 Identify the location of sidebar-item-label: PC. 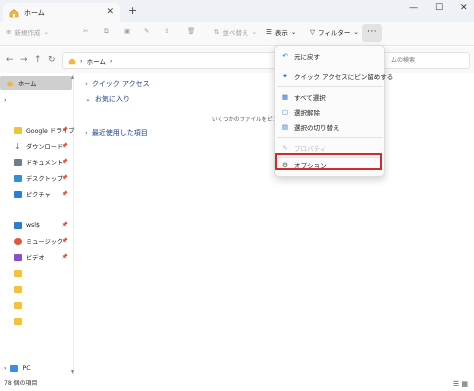
(26, 368).